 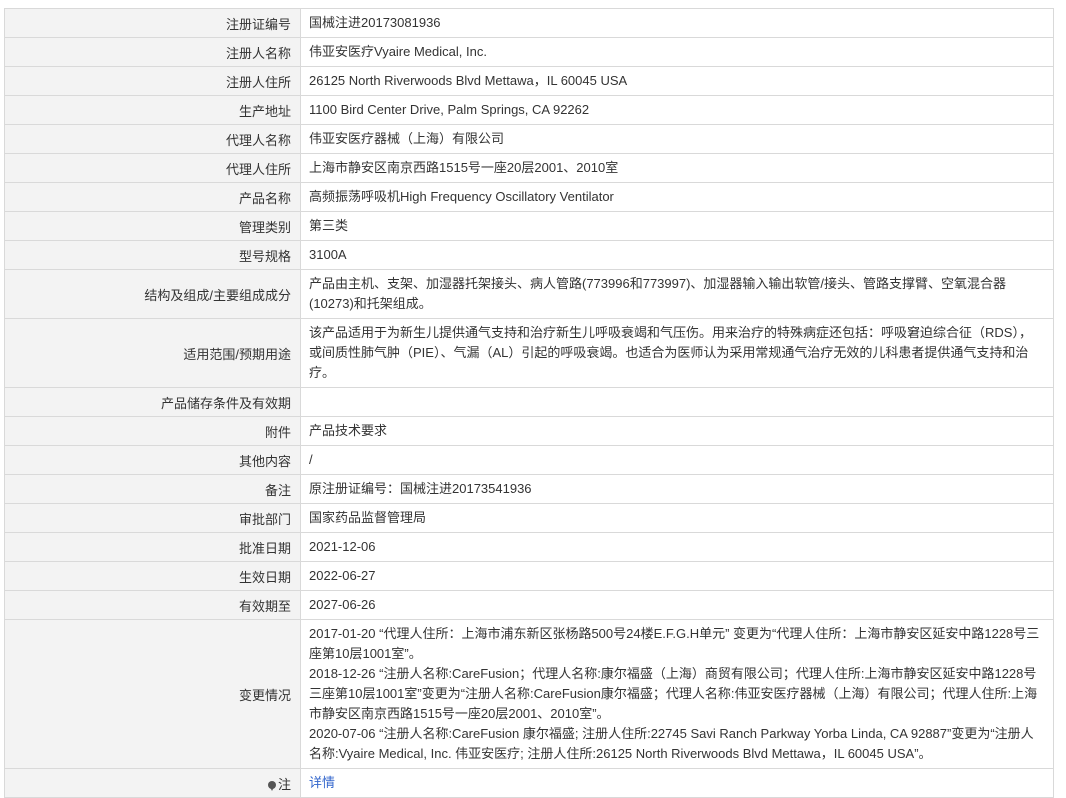 I want to click on field-value: 第三类, so click(x=677, y=226).